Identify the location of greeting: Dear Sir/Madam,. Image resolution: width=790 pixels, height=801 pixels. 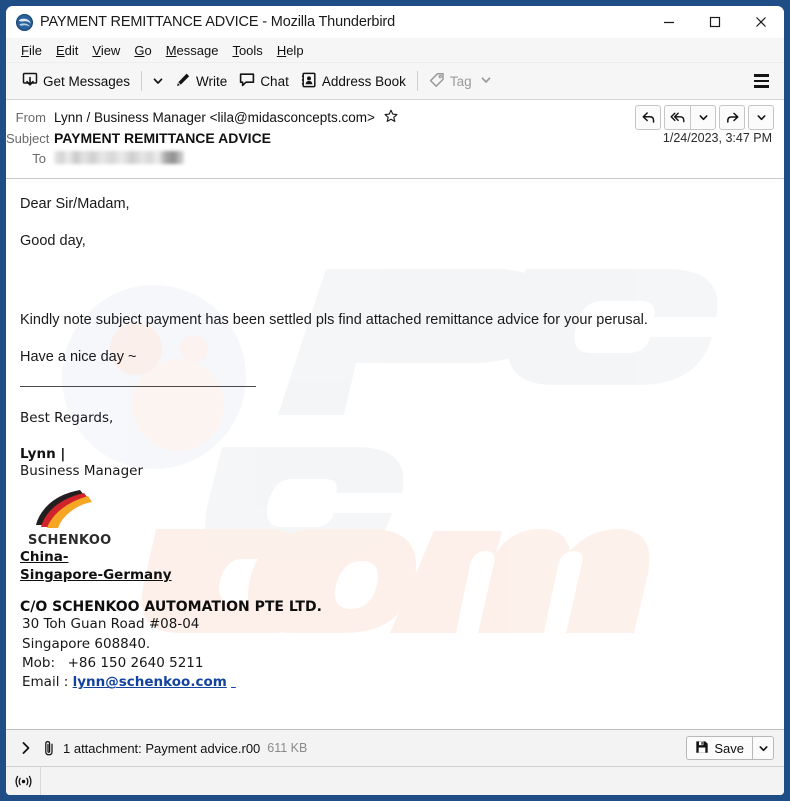
(75, 204).